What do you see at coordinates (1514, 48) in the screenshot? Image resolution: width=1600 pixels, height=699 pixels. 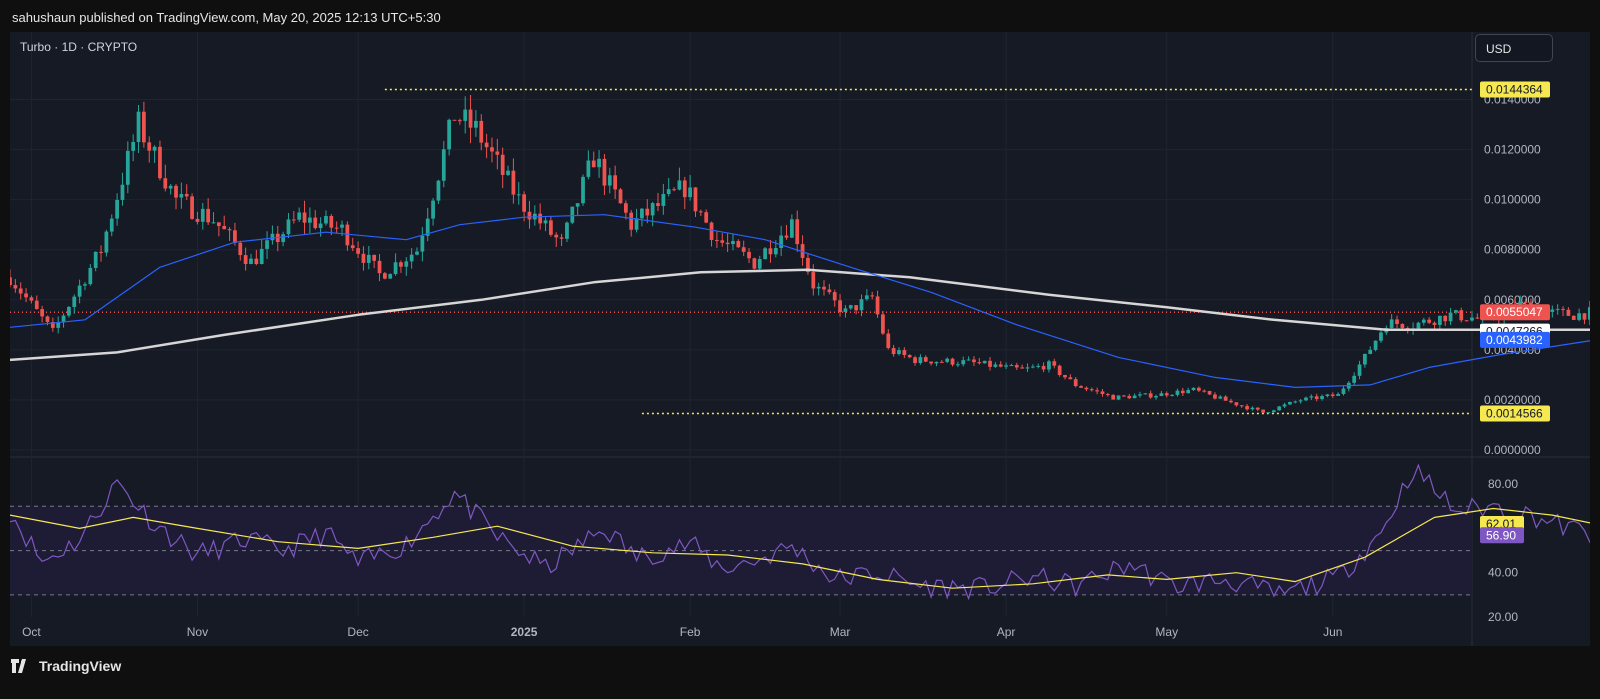 I see `currency-selector: USD` at bounding box center [1514, 48].